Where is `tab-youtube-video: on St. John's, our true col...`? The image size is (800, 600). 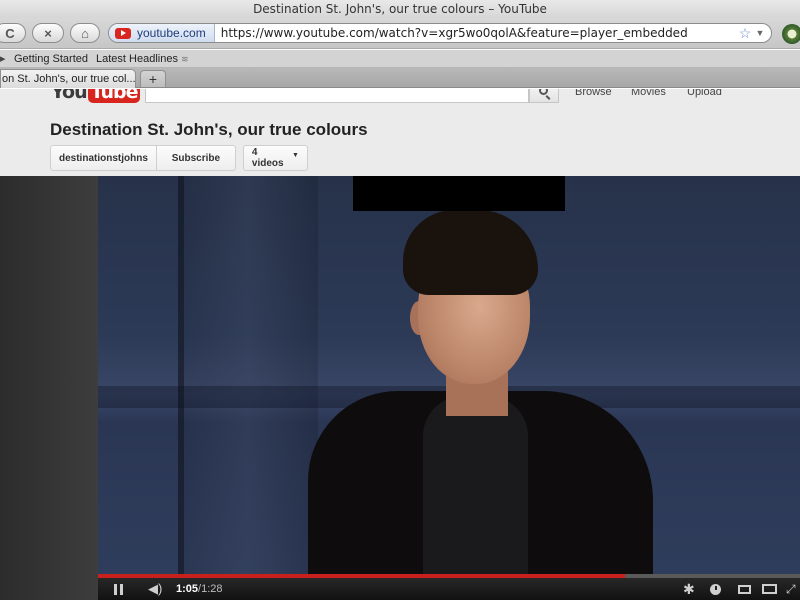 tab-youtube-video: on St. John's, our true col... is located at coordinates (68, 78).